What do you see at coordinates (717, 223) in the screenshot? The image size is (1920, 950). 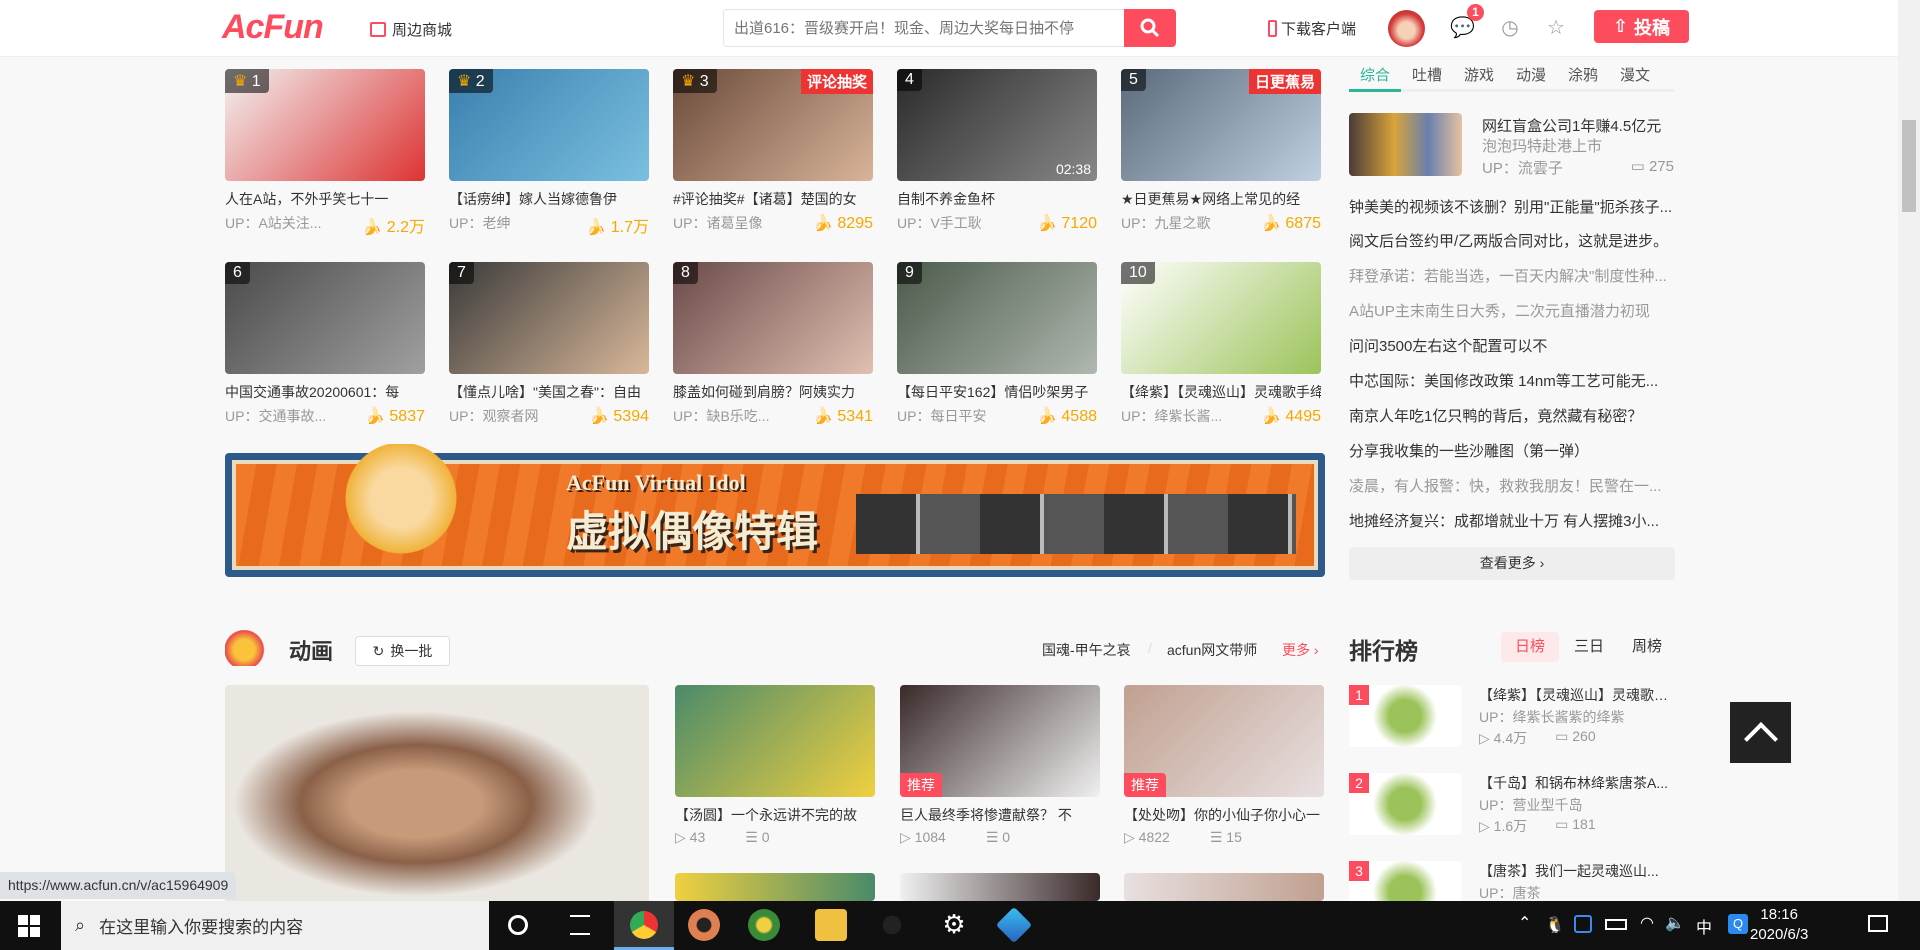 I see `video-uploader: UP：诸葛呈像` at bounding box center [717, 223].